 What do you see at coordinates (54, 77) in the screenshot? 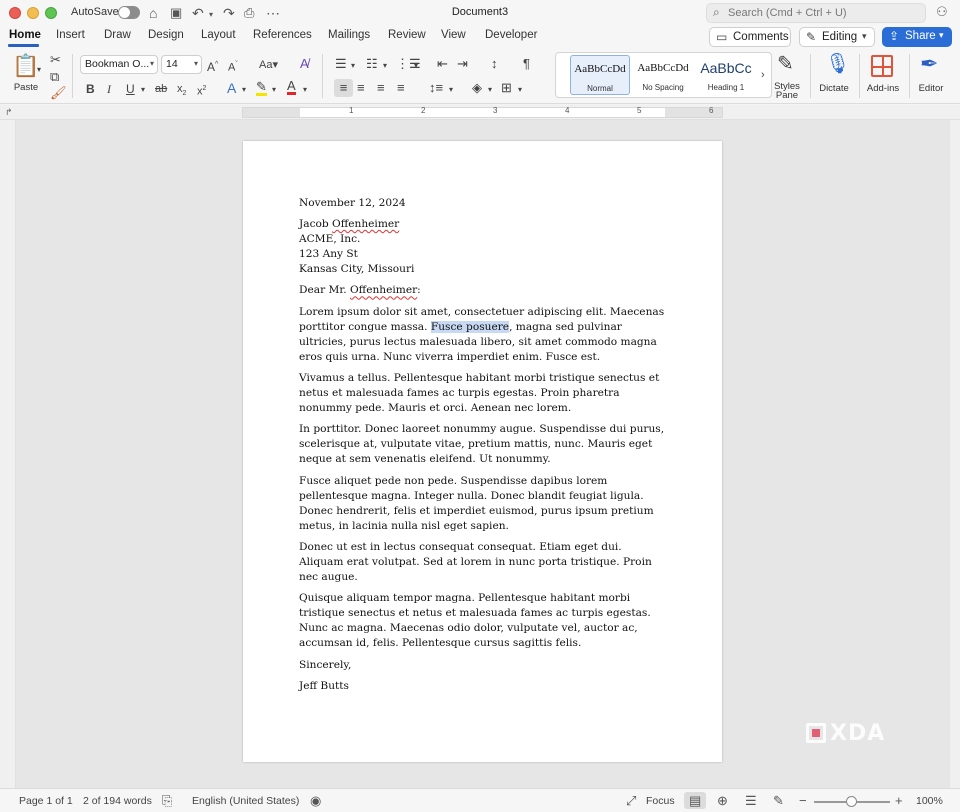
I see `copy-icon: ⧉` at bounding box center [54, 77].